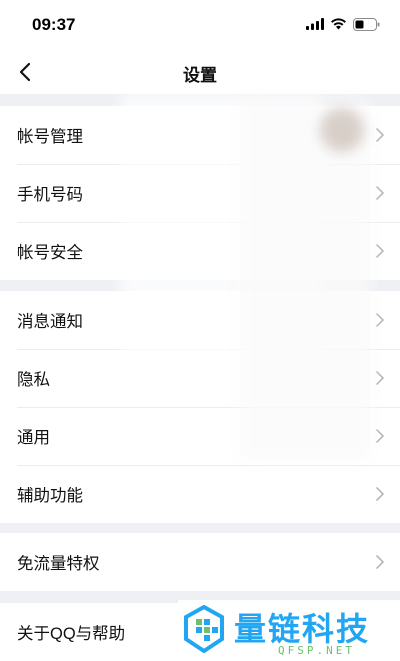 The height and width of the screenshot is (661, 400). What do you see at coordinates (366, 24) in the screenshot?
I see `battery-icon` at bounding box center [366, 24].